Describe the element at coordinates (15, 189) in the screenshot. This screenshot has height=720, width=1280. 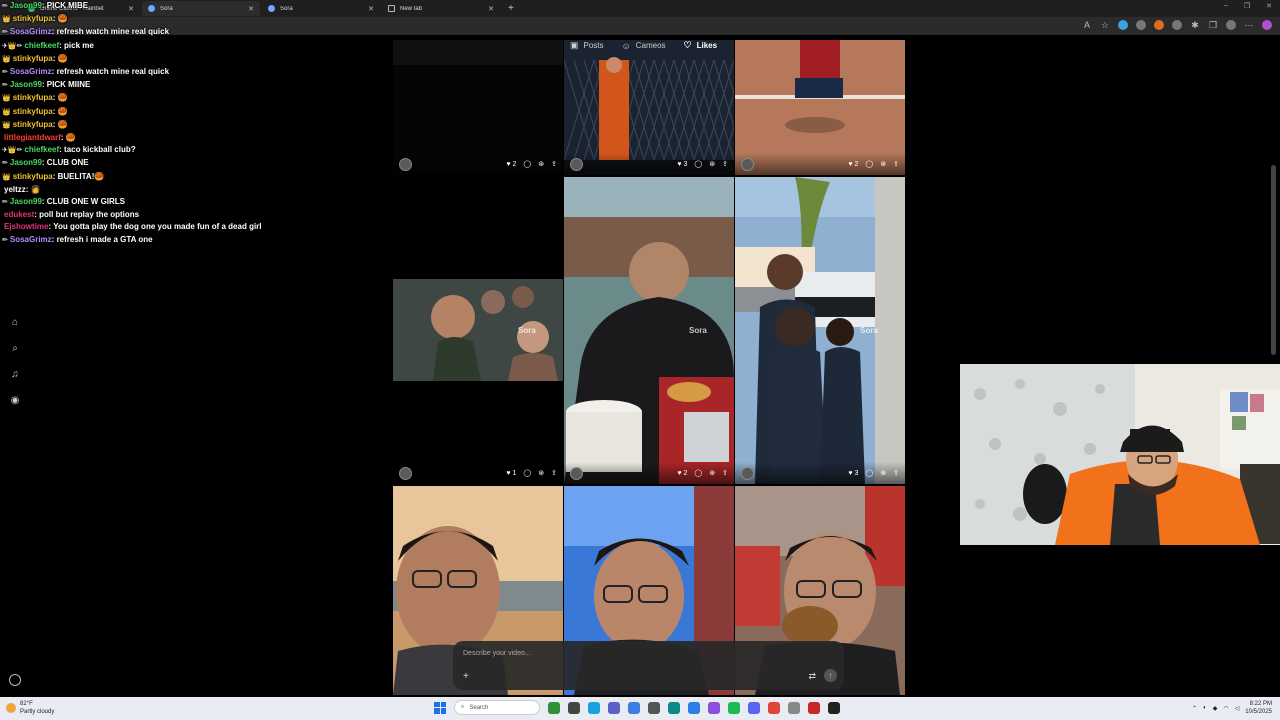
I see `chat-username: yeltzz` at that location.